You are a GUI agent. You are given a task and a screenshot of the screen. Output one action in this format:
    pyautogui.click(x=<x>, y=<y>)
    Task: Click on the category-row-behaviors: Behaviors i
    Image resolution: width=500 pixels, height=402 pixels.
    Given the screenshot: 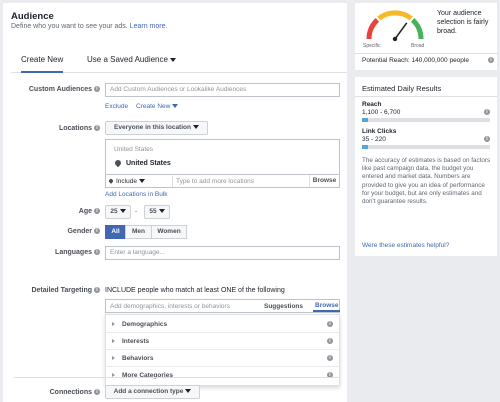 What is the action you would take?
    pyautogui.click(x=222, y=359)
    